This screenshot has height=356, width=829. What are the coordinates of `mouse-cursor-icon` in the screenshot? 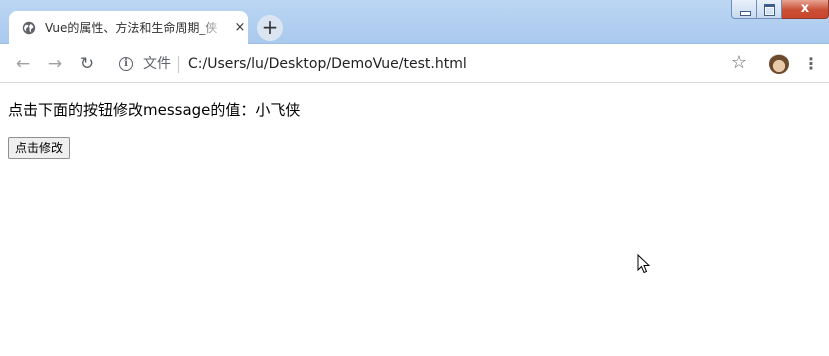 It's located at (644, 264).